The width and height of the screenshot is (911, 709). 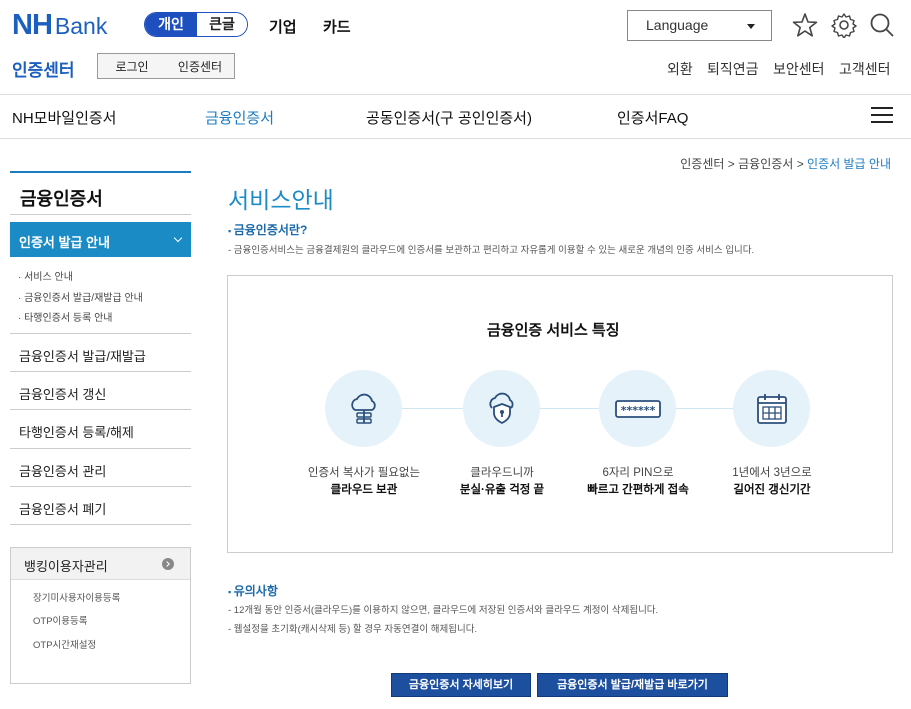 I want to click on note-item: - 웹설정을 초기화(캐시삭제 등) 할 경우 자동연결이 해제됩니다., so click(x=353, y=629).